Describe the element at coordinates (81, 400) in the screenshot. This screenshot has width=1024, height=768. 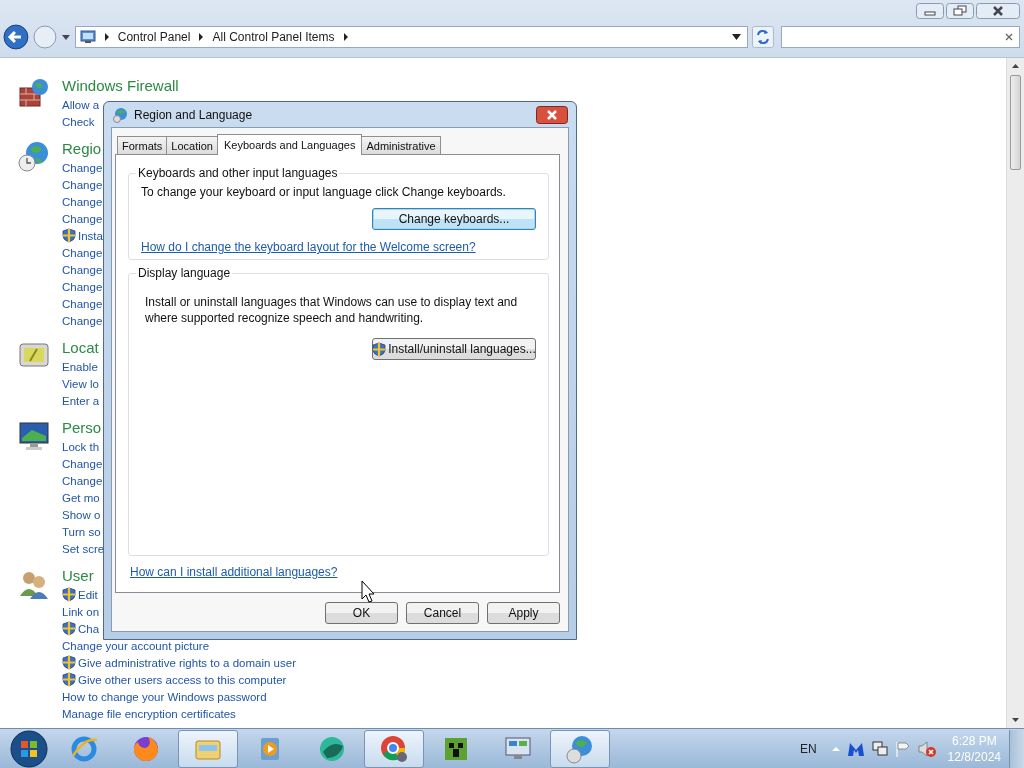
I see `task-link: Enter a` at that location.